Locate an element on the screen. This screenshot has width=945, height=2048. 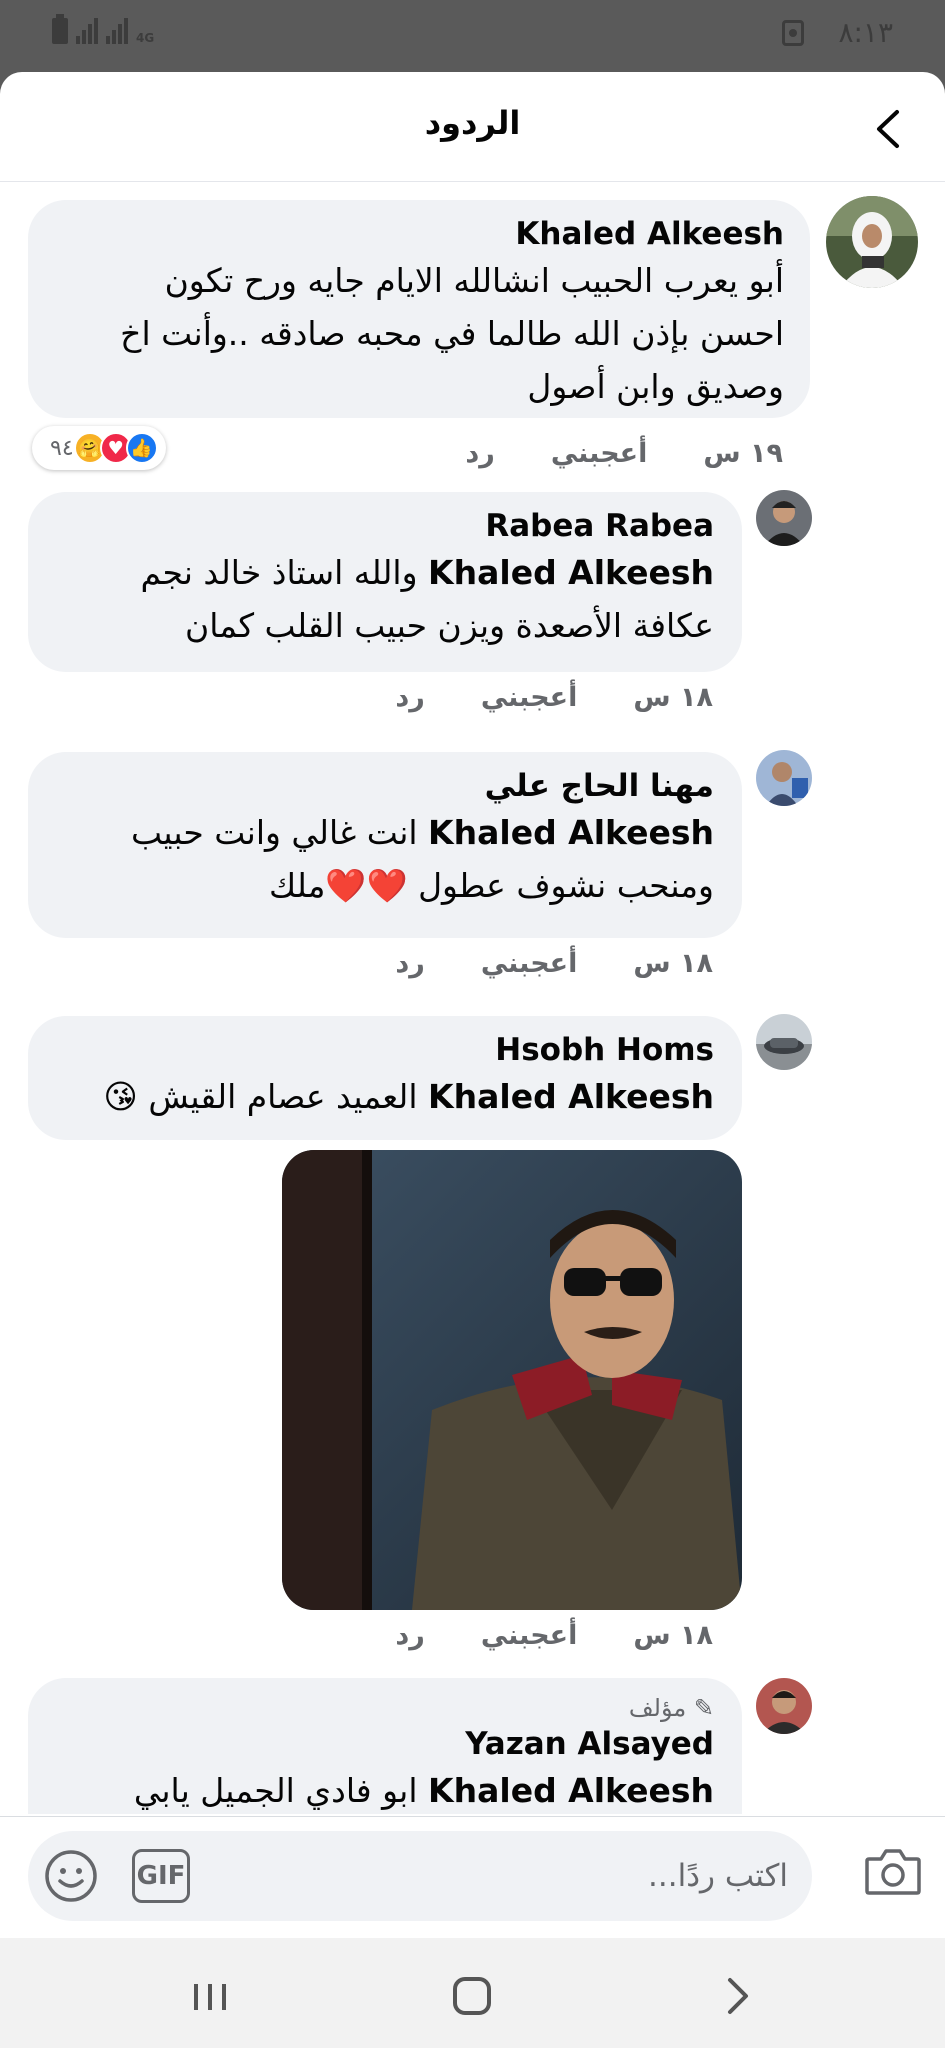
page-title: الردود is located at coordinates (472, 123).